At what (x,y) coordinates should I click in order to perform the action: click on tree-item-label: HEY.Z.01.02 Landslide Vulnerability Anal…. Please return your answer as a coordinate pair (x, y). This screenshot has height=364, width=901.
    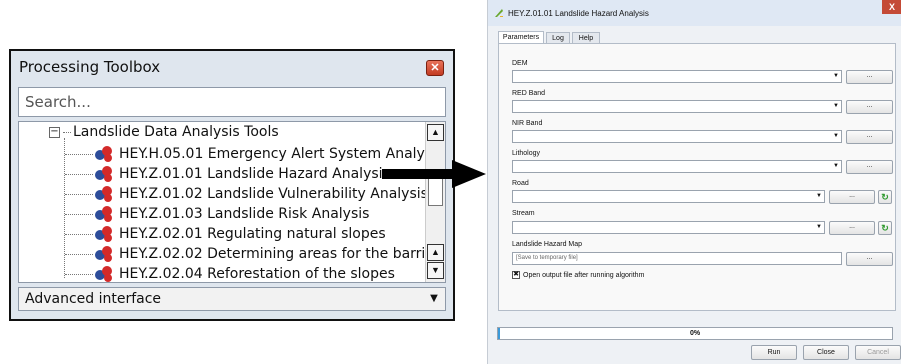
    Looking at the image, I should click on (273, 194).